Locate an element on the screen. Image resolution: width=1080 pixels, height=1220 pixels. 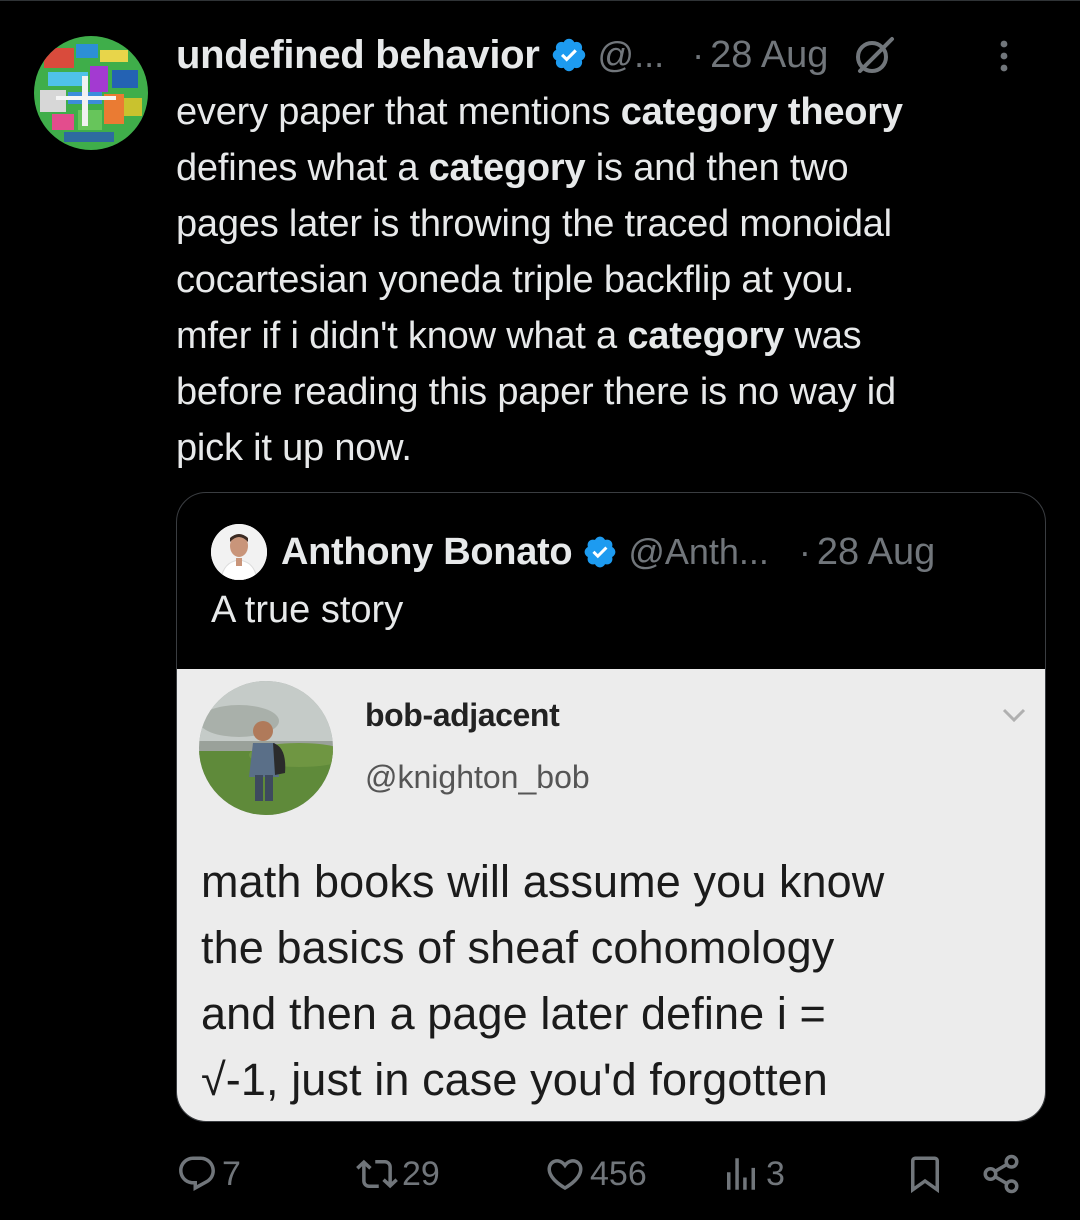
bookmark-button is located at coordinates (925, 1174).